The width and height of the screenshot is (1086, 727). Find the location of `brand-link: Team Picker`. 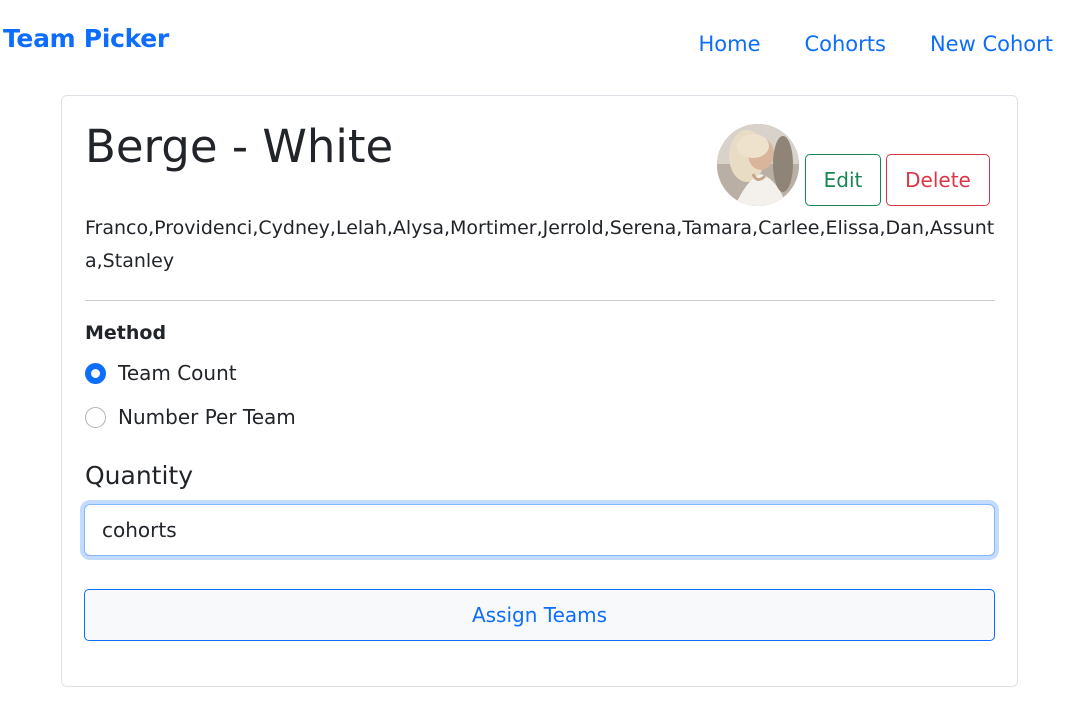

brand-link: Team Picker is located at coordinates (86, 38).